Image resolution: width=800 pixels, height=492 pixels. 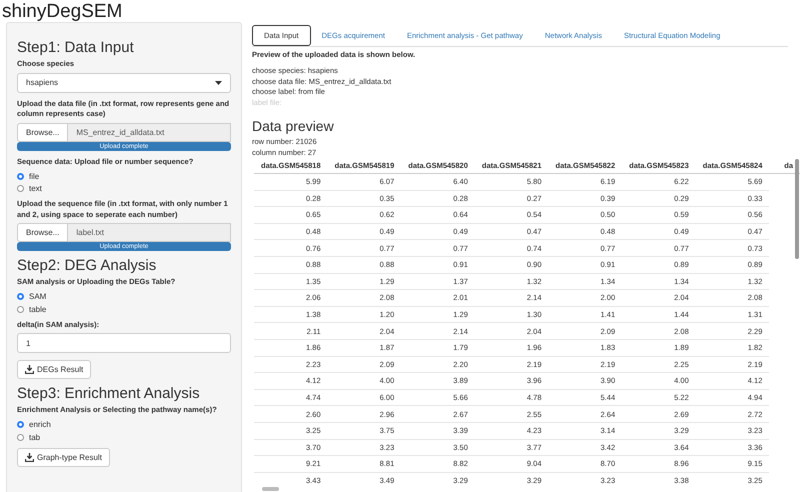 What do you see at coordinates (124, 343) in the screenshot?
I see `delta-input-field: 1` at bounding box center [124, 343].